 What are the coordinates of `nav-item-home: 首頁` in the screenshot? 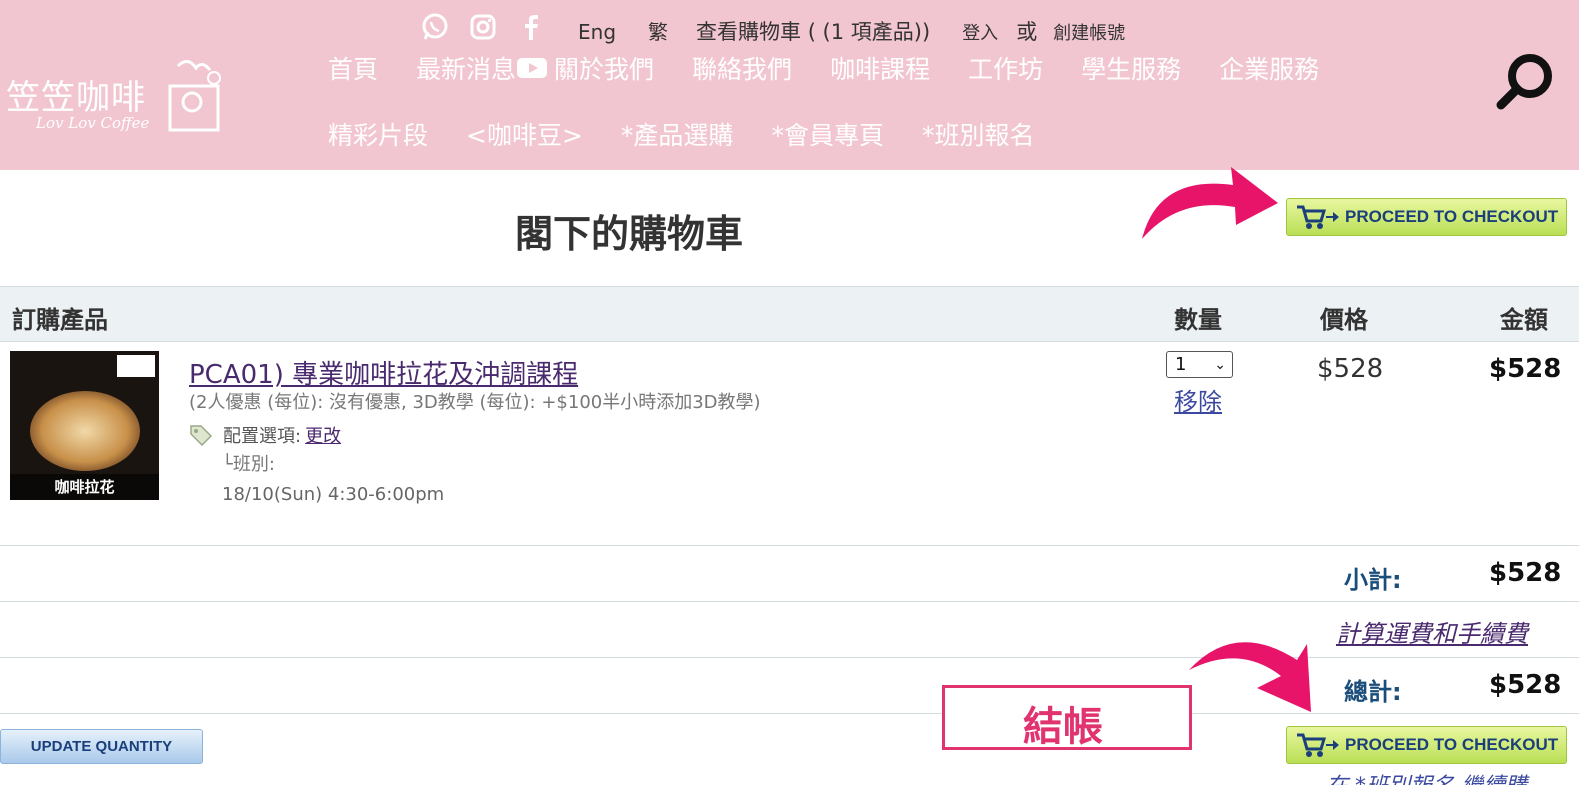 It's located at (353, 68).